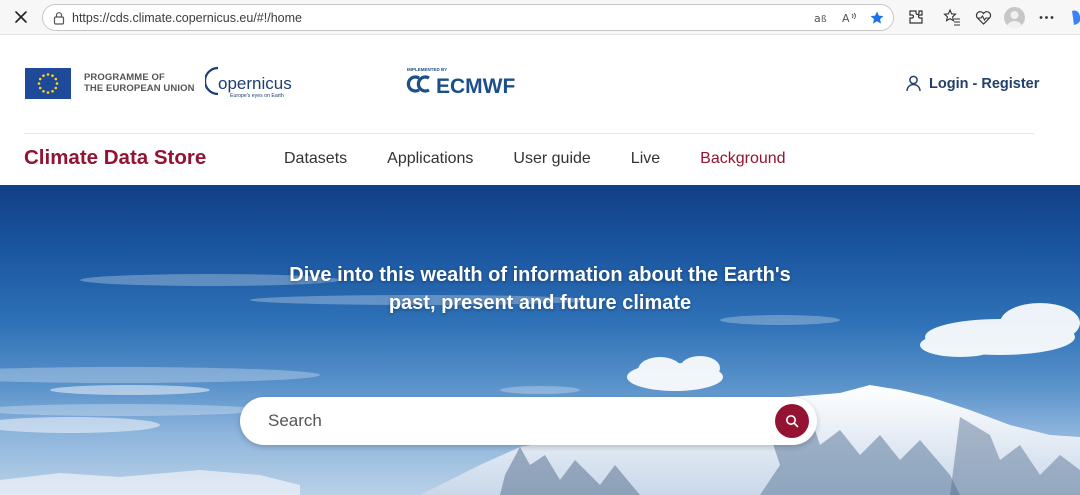 This screenshot has height=495, width=1080. Describe the element at coordinates (115, 158) in the screenshot. I see `site-title: Climate Data Store` at that location.